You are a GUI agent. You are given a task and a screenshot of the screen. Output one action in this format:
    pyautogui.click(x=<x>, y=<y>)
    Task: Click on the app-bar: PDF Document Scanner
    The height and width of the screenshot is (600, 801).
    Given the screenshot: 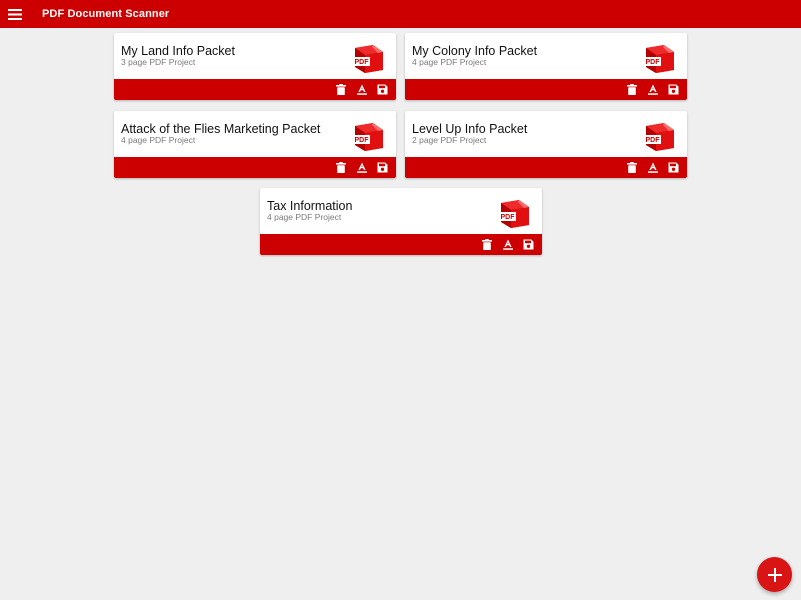 What is the action you would take?
    pyautogui.click(x=400, y=14)
    